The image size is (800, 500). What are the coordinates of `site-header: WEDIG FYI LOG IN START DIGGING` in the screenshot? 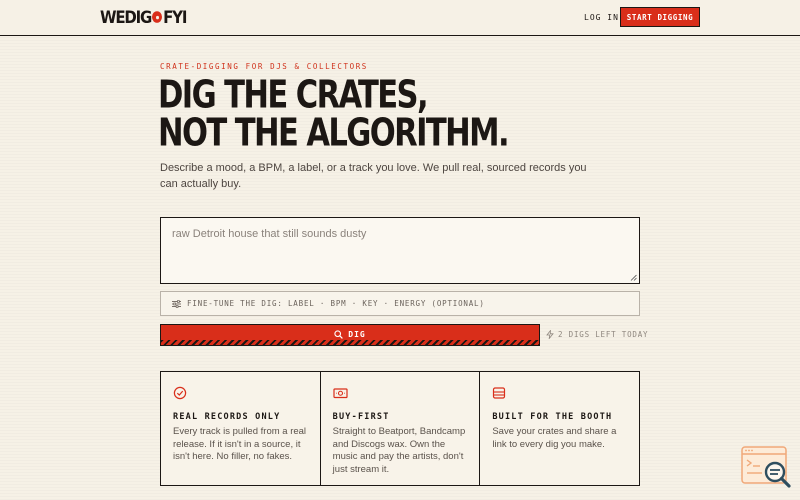 It's located at (400, 18).